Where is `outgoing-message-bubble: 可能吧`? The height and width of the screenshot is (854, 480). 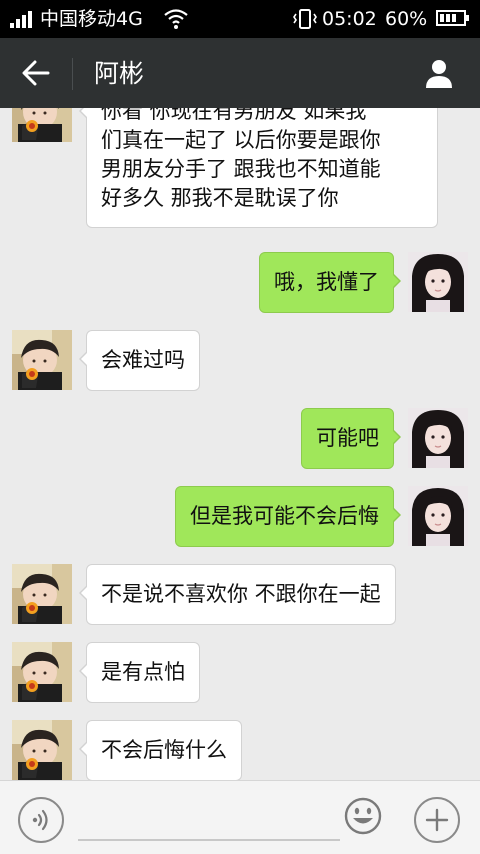
outgoing-message-bubble: 可能吧 is located at coordinates (351, 438).